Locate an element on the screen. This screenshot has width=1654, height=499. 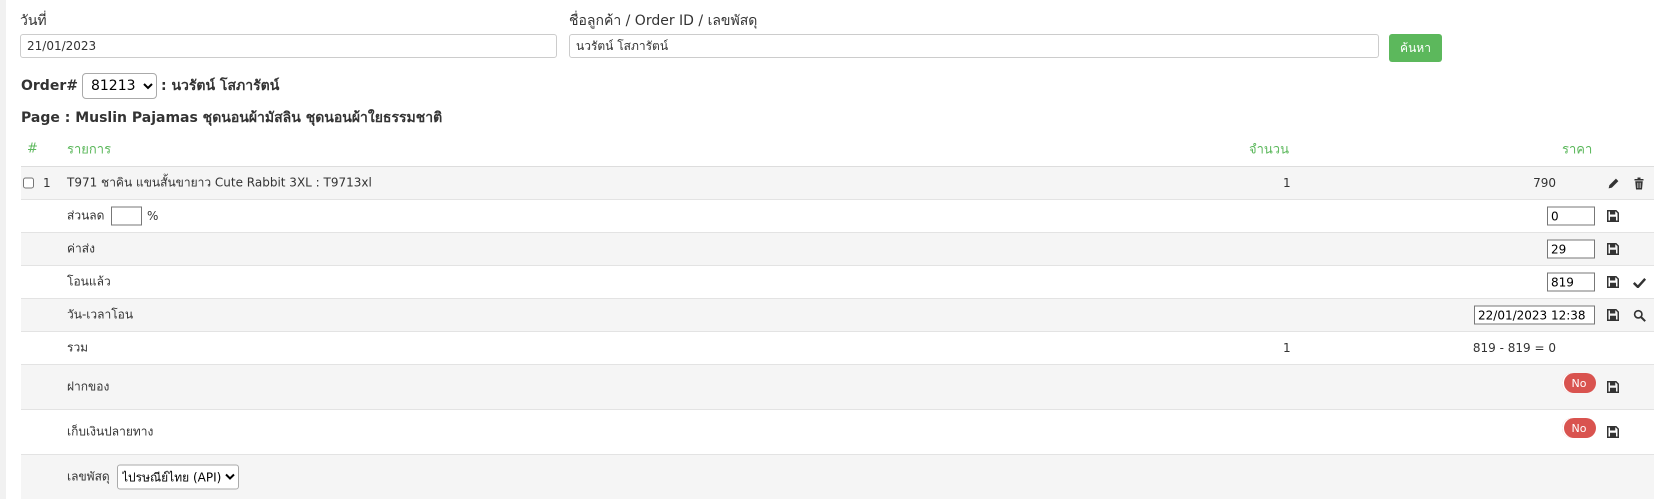
customer-search-input is located at coordinates (974, 46).